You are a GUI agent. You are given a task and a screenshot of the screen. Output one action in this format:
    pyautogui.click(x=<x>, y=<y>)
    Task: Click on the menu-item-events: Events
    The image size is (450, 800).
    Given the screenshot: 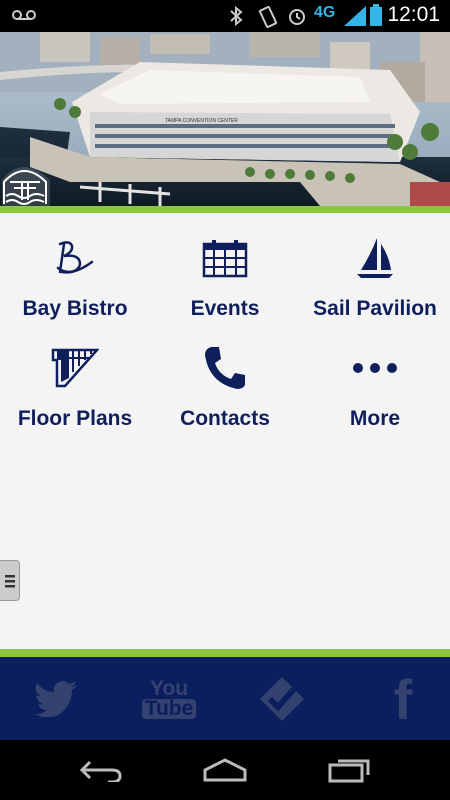 What is the action you would take?
    pyautogui.click(x=225, y=268)
    